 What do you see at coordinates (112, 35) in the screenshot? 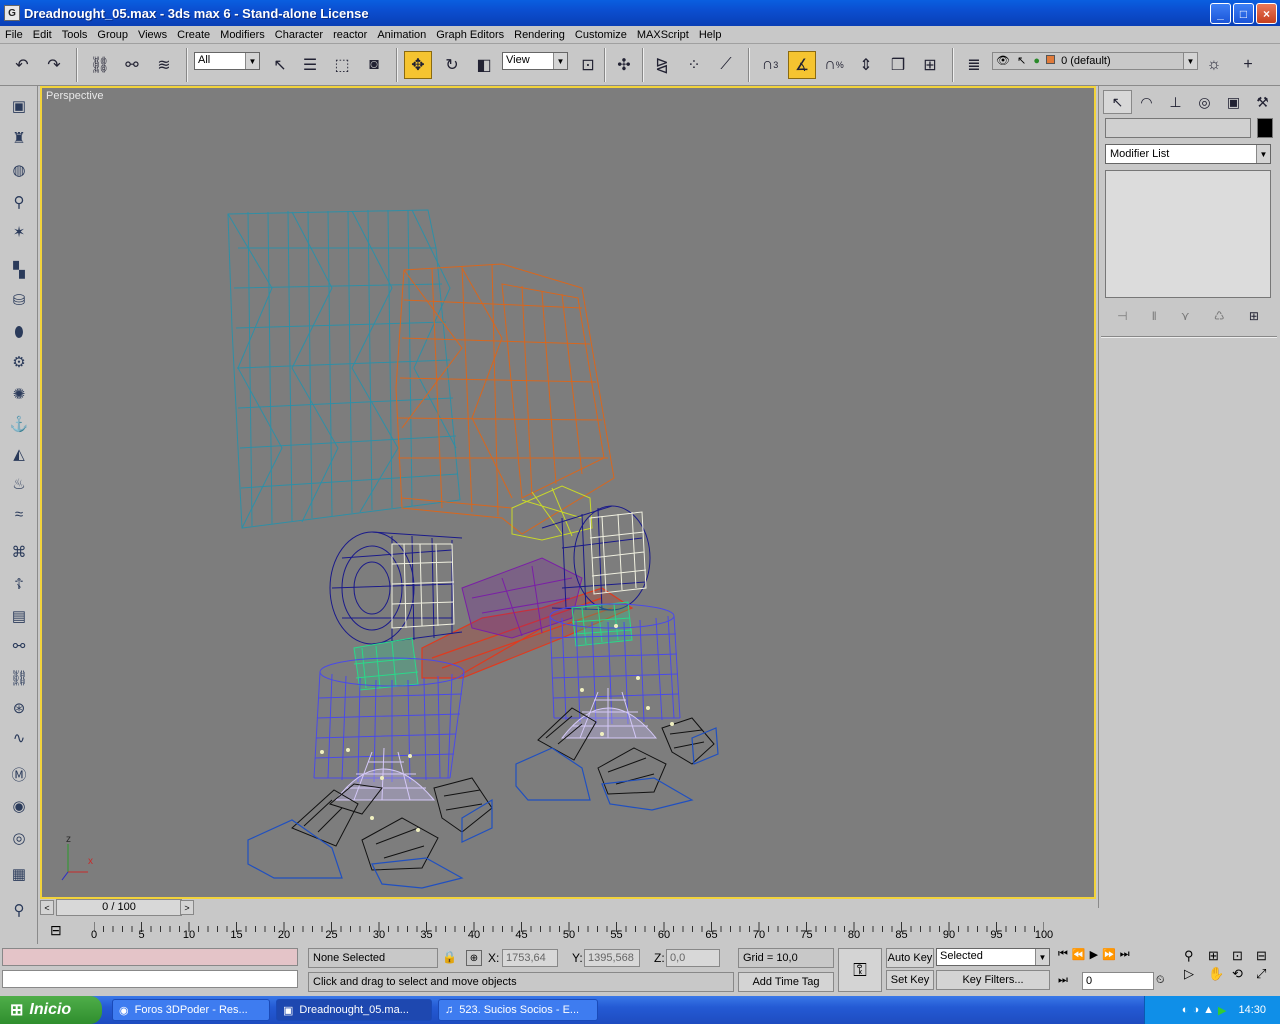
I see `menu-group: Group` at bounding box center [112, 35].